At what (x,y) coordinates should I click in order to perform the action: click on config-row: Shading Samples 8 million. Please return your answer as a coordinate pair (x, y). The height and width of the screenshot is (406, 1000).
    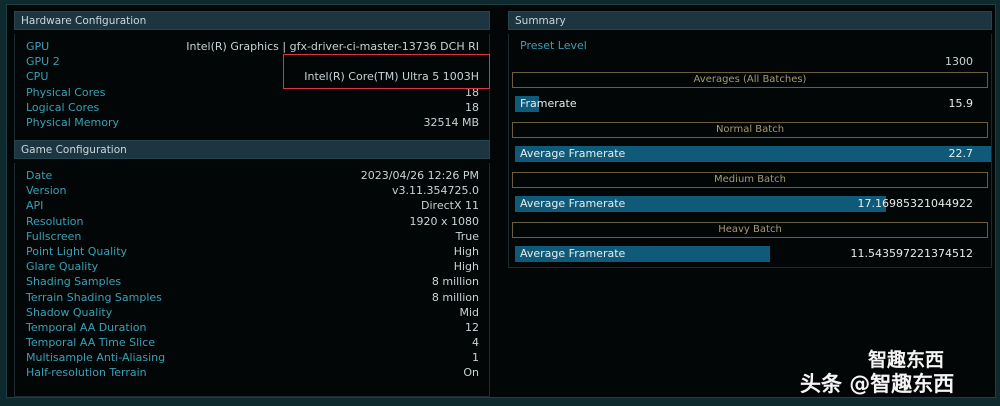
    Looking at the image, I should click on (252, 281).